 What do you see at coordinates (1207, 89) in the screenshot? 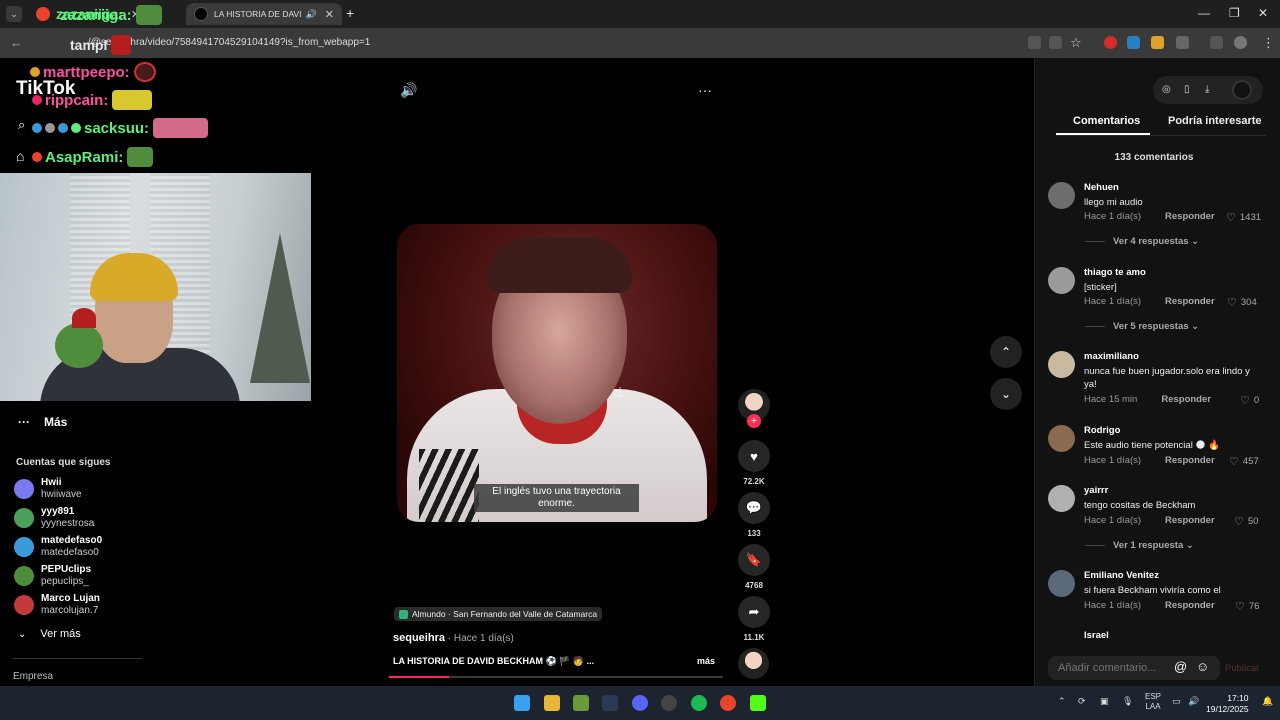
I see `download-icon: ⤓` at bounding box center [1207, 89].